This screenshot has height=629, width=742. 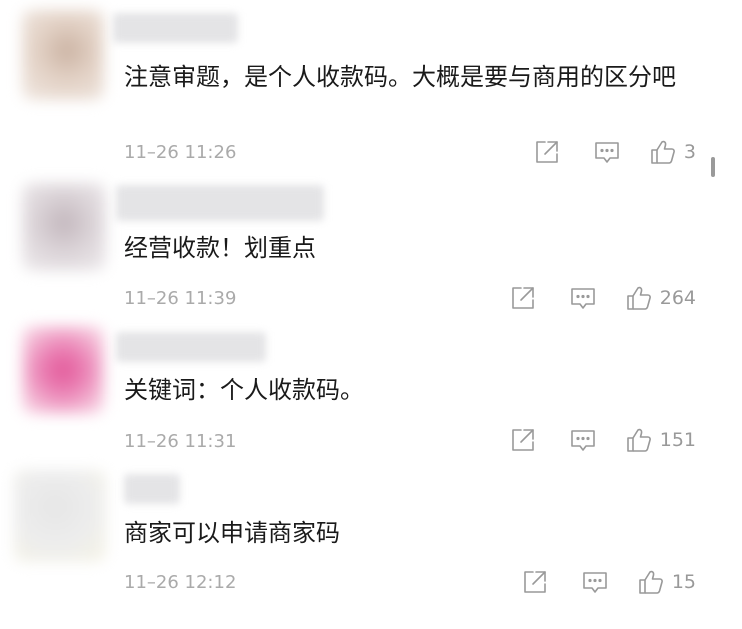 What do you see at coordinates (683, 582) in the screenshot?
I see `like-count: 15` at bounding box center [683, 582].